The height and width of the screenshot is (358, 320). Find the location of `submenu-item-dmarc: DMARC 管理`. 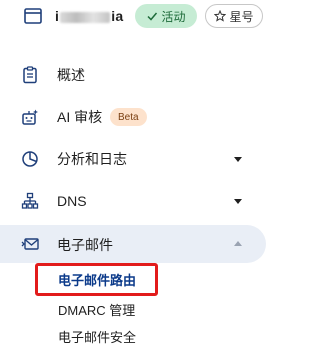

submenu-item-dmarc: DMARC 管理 is located at coordinates (96, 309).